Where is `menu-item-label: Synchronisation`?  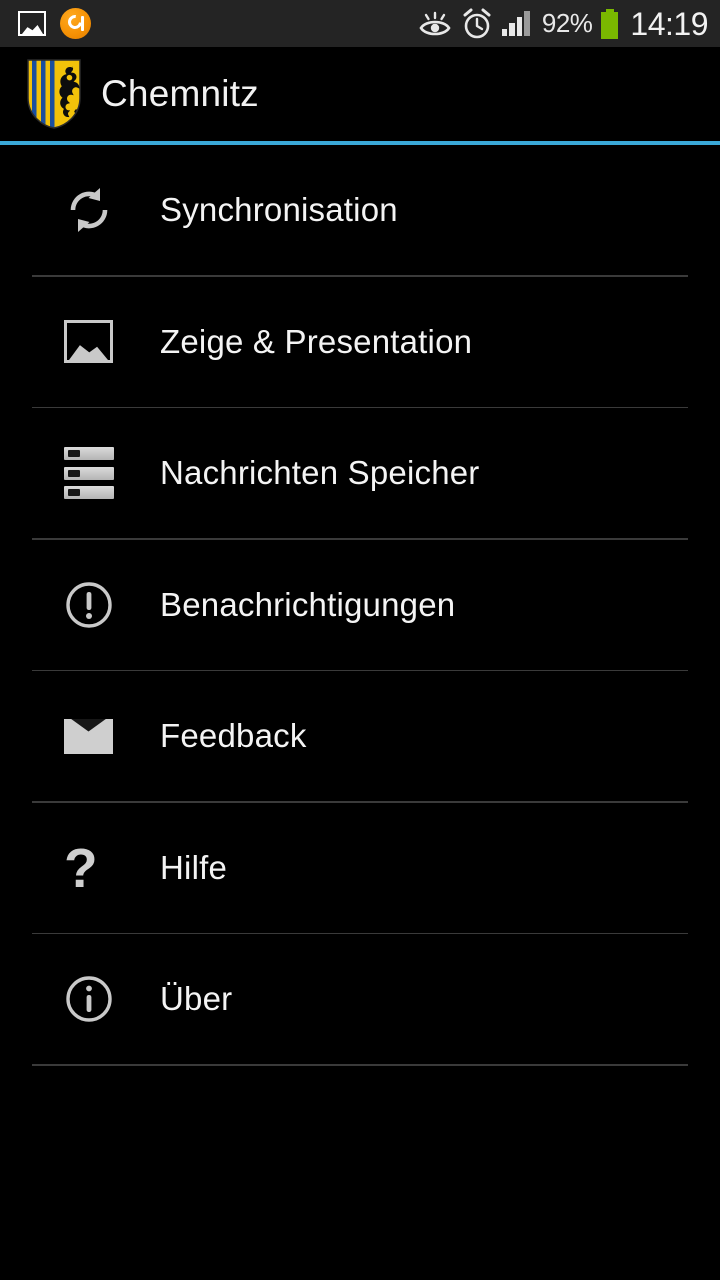 menu-item-label: Synchronisation is located at coordinates (279, 209).